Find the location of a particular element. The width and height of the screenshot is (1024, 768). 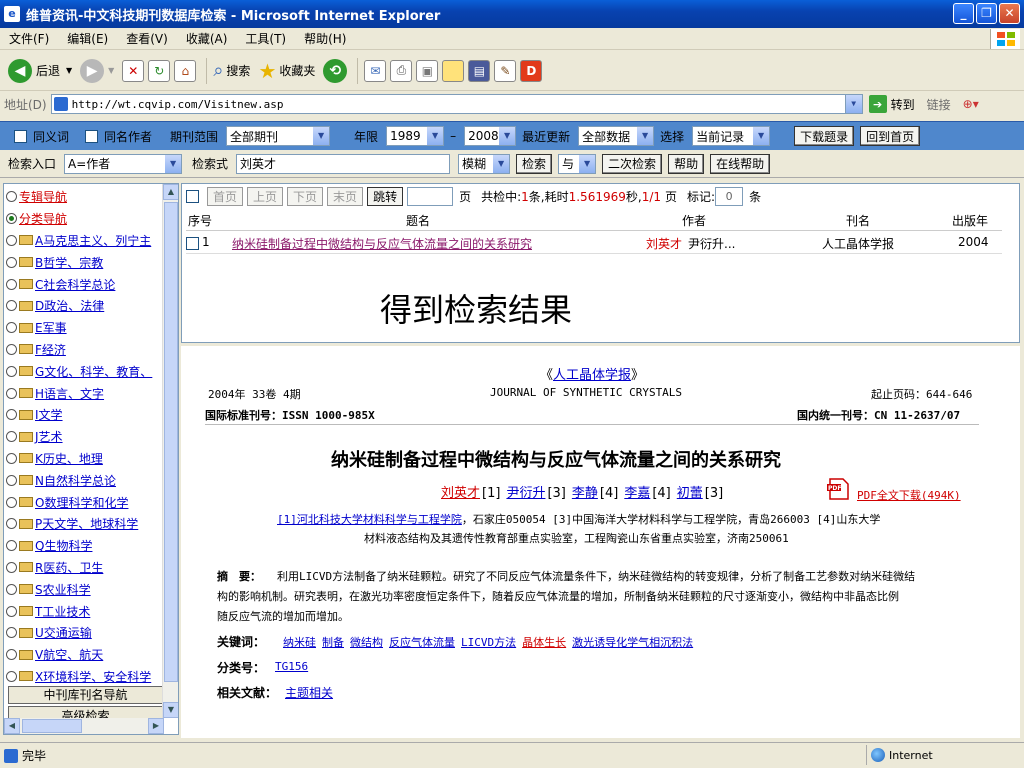

menu-file: 文件(F) is located at coordinates (29, 38).